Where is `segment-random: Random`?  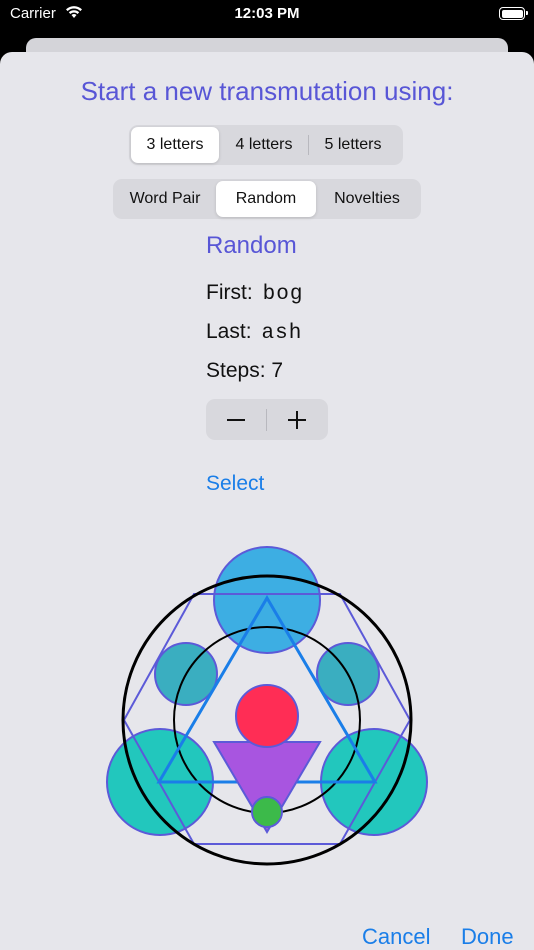 segment-random: Random is located at coordinates (266, 199).